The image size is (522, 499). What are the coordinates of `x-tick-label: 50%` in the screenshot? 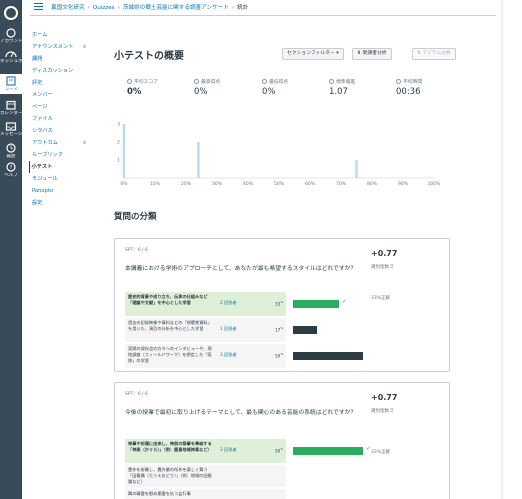 It's located at (279, 184).